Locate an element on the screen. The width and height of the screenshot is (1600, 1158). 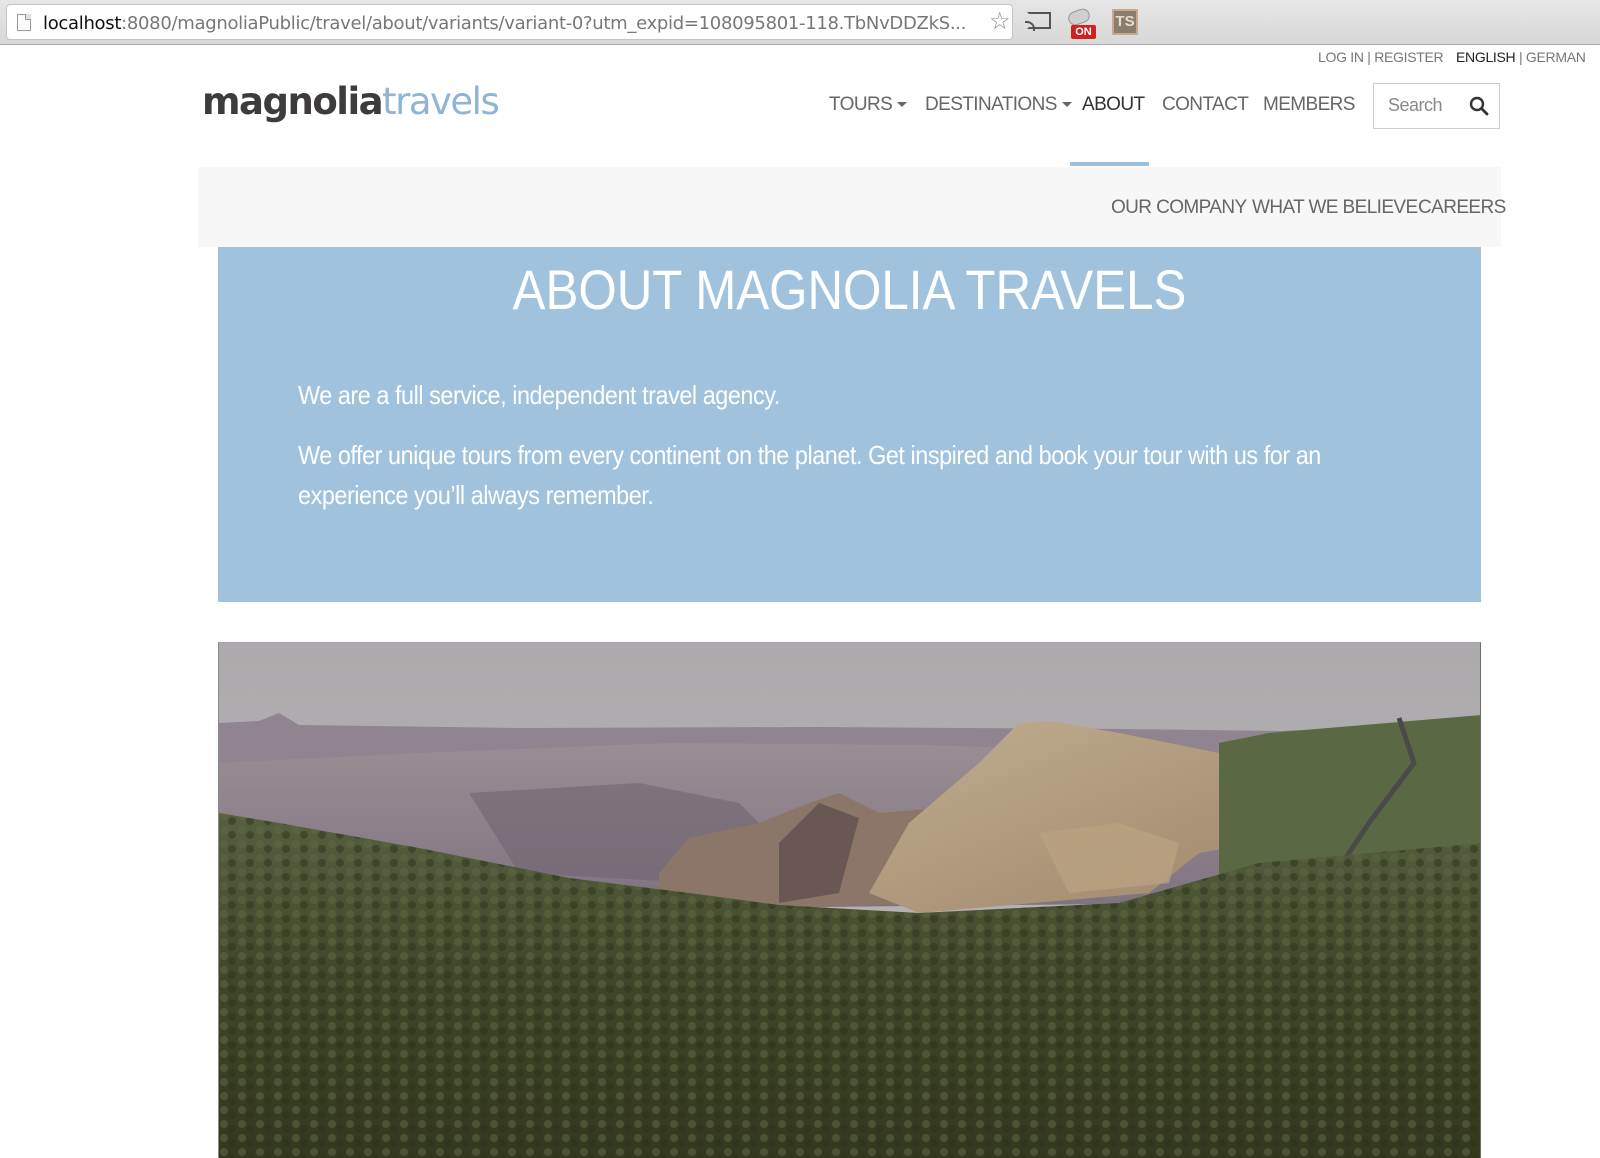
subnav-item-what-we-believe: WHAT WE BELIEVE is located at coordinates (1335, 208).